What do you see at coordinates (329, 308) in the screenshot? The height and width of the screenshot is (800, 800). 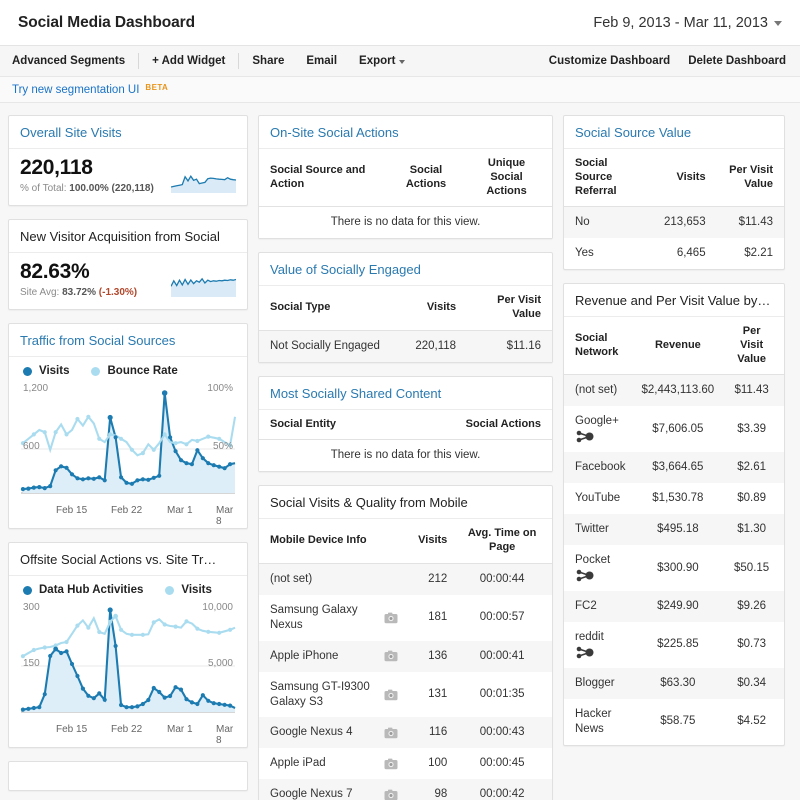 I see `column-header-social-type: Social Type` at bounding box center [329, 308].